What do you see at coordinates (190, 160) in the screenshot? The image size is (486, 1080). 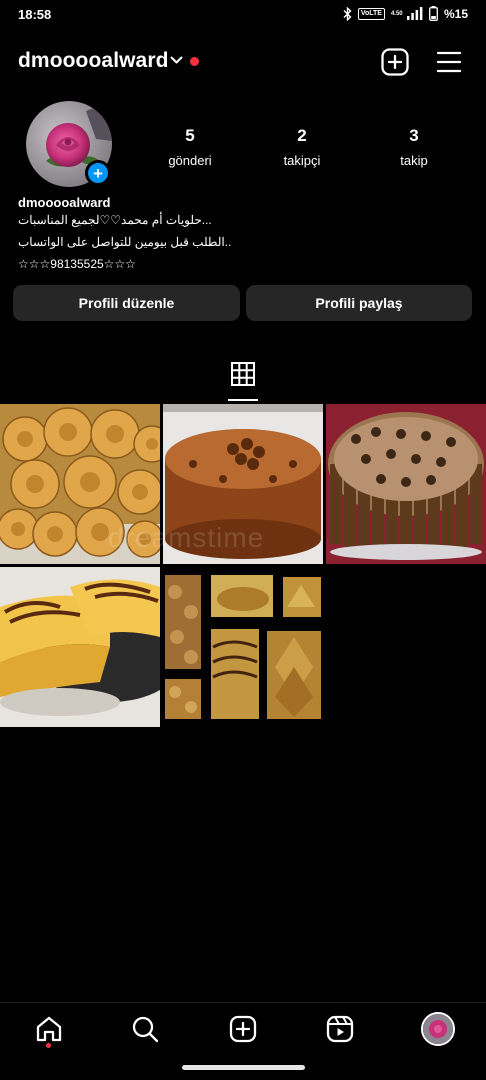 I see `stat-posts-label: gönderi` at bounding box center [190, 160].